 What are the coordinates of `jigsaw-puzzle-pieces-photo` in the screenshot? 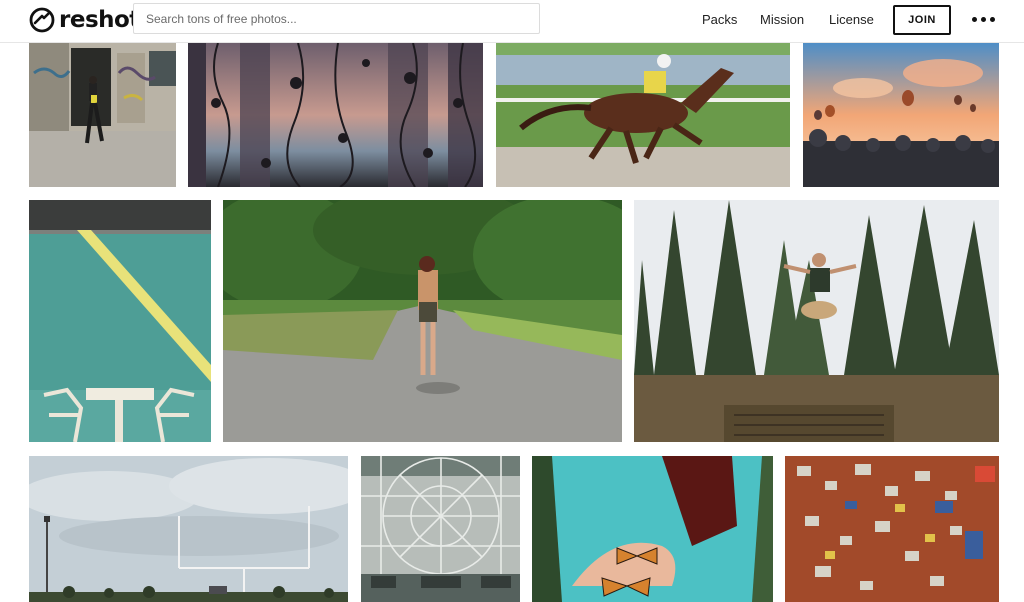 It's located at (892, 529).